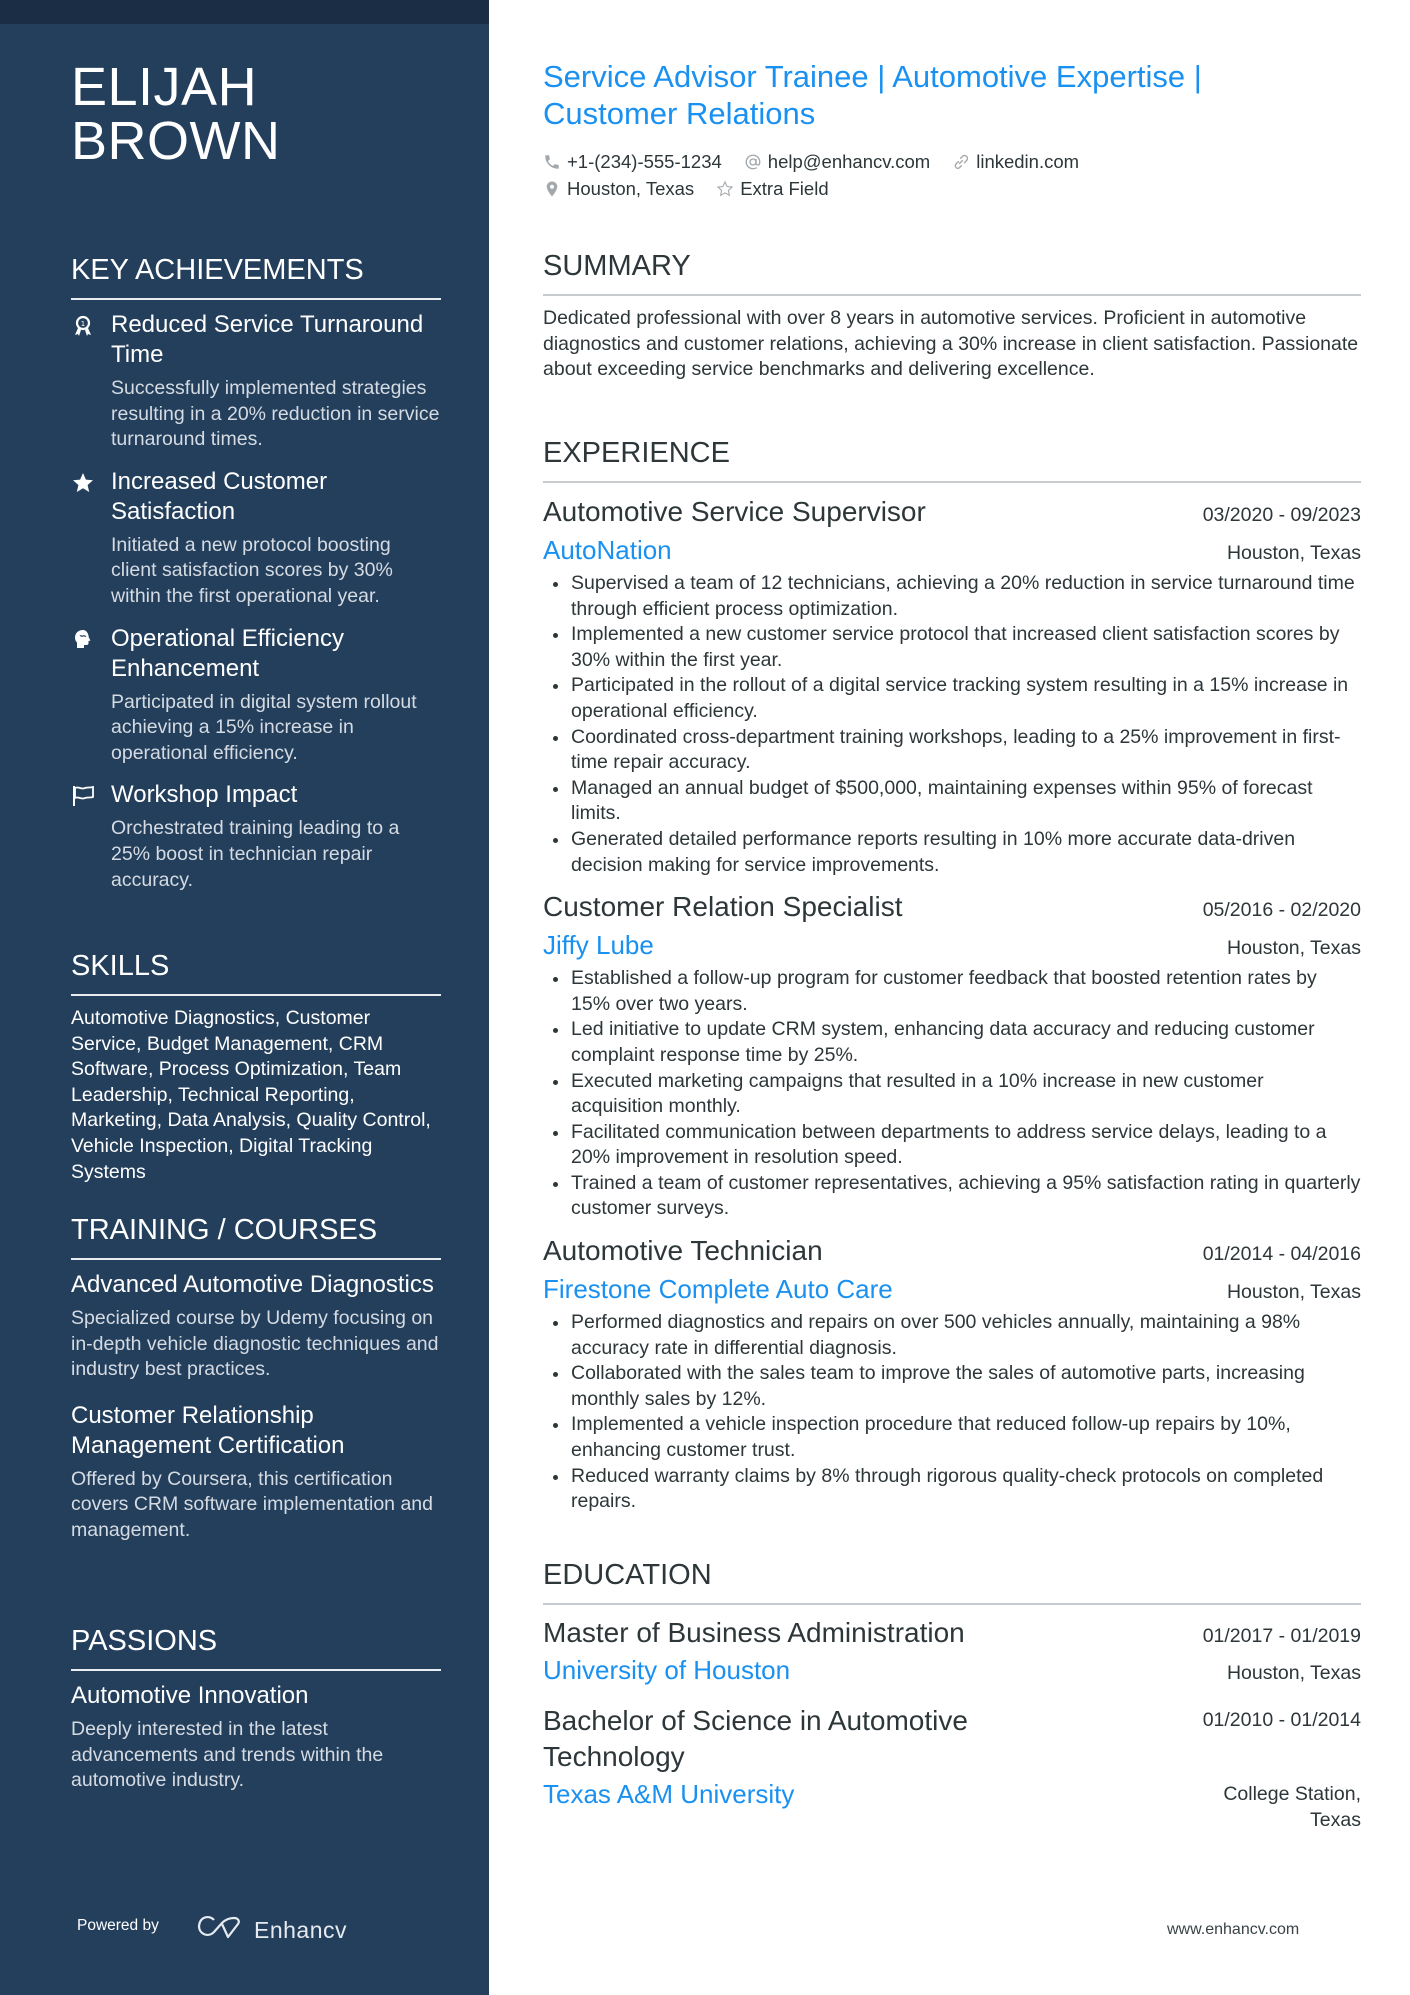 Image resolution: width=1410 pixels, height=1995 pixels. What do you see at coordinates (668, 1794) in the screenshot?
I see `school-name: Texas A&M University` at bounding box center [668, 1794].